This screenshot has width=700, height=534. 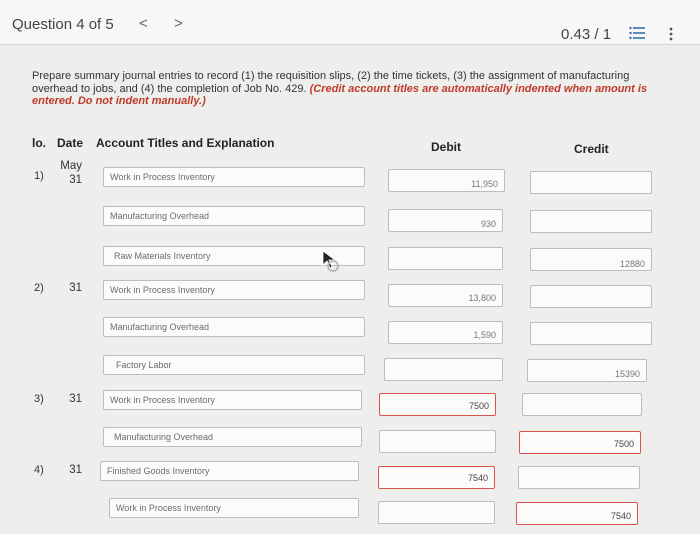 What do you see at coordinates (591, 259) in the screenshot?
I see `credit-field: 12880` at bounding box center [591, 259].